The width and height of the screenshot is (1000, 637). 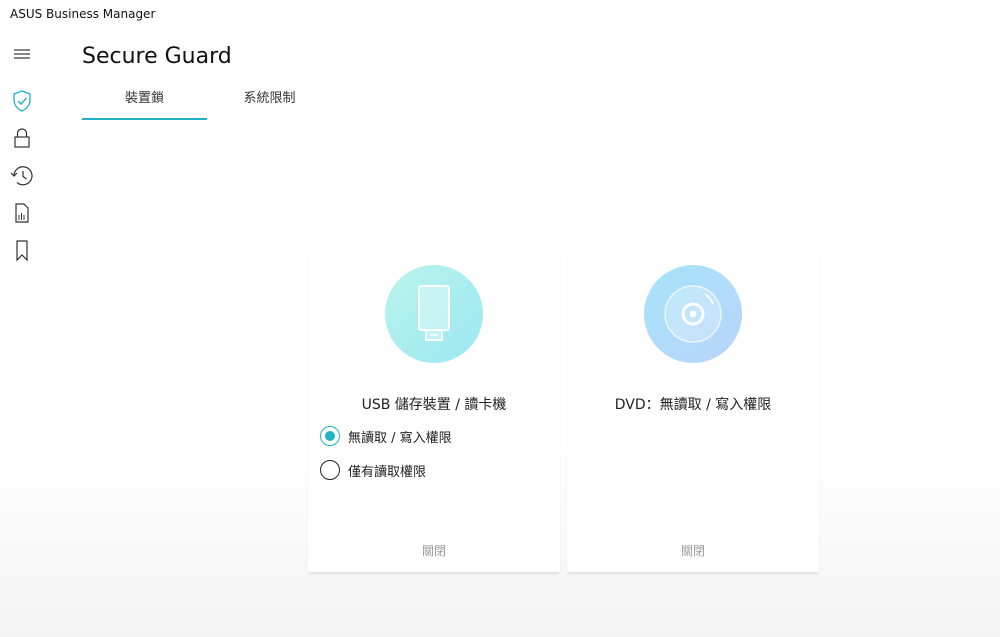 I want to click on usb-icon-circle, so click(x=434, y=314).